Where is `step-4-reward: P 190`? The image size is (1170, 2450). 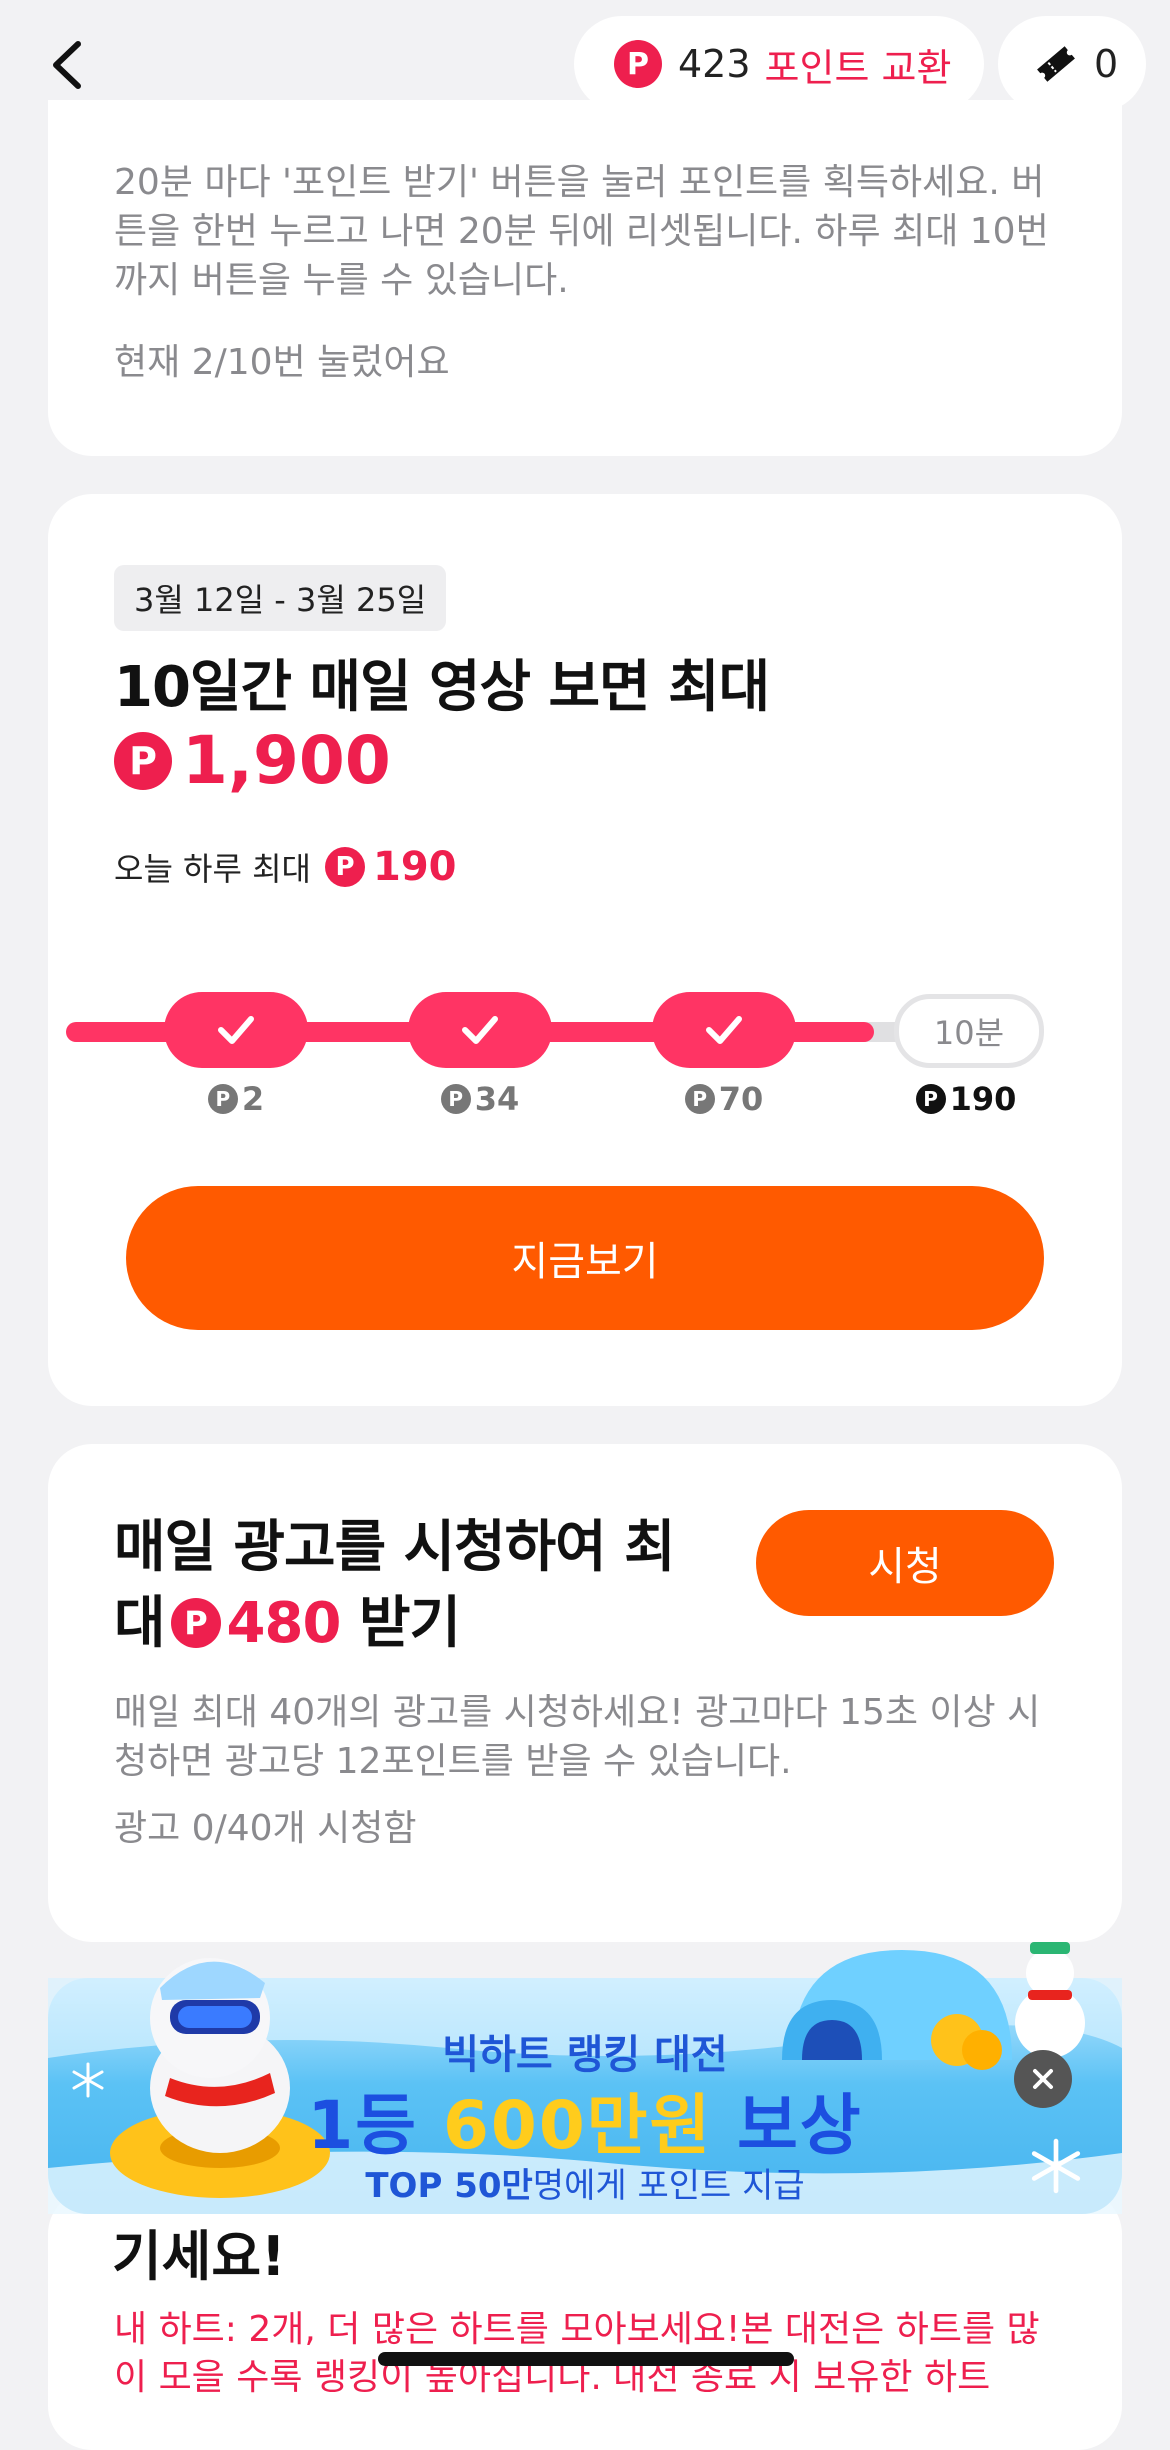 step-4-reward: P 190 is located at coordinates (966, 1099).